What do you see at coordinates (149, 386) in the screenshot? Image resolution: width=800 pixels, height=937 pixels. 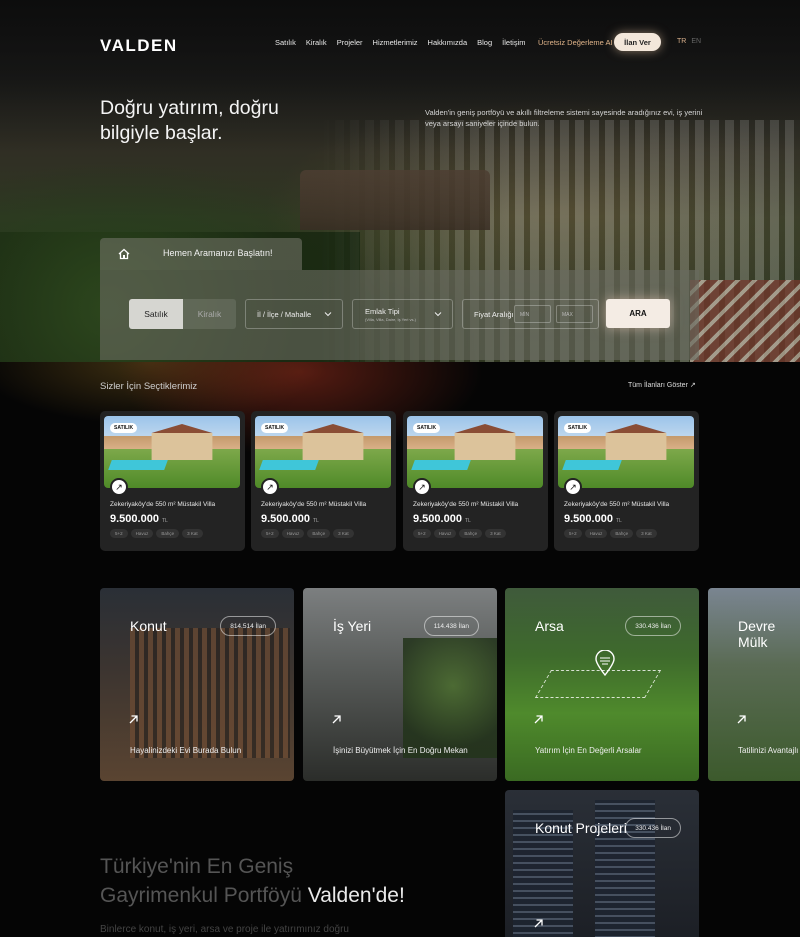 I see `picks-title: Sizler İçin Seçtiklerimiz` at bounding box center [149, 386].